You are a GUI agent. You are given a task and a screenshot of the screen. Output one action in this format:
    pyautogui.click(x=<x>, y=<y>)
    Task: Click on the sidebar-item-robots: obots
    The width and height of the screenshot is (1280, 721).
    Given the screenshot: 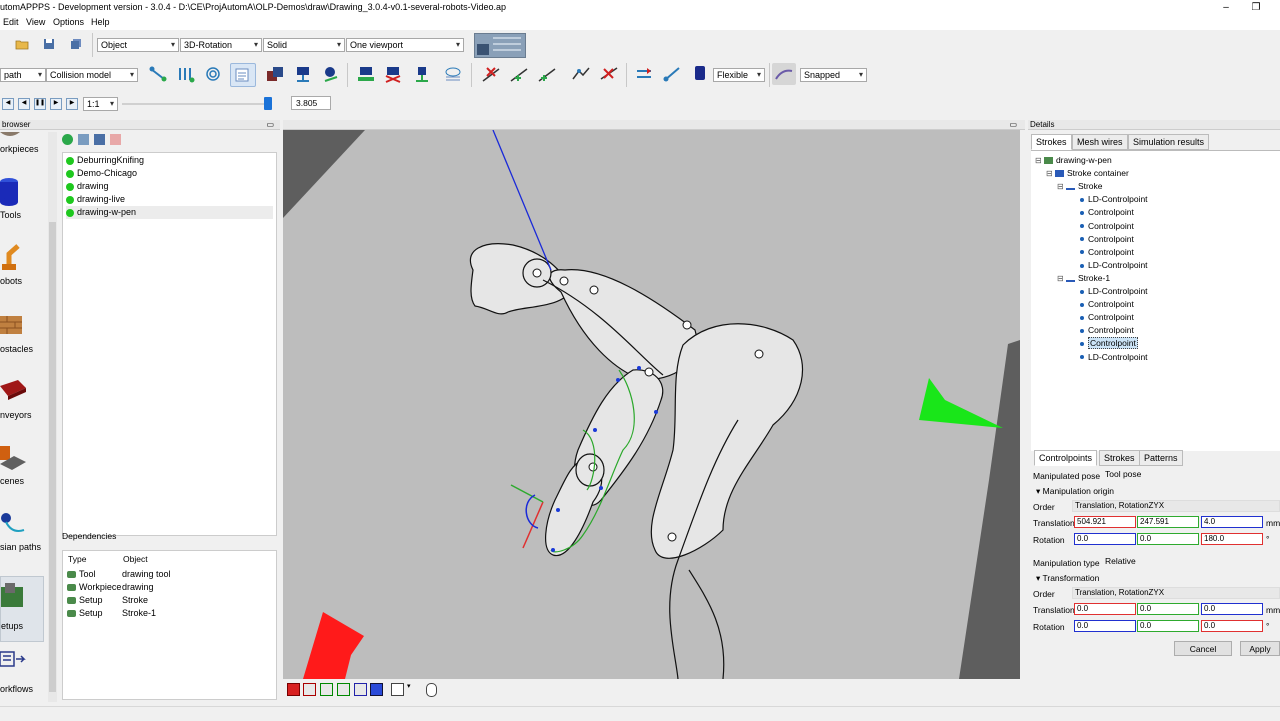 What is the action you would take?
    pyautogui.click(x=21, y=265)
    